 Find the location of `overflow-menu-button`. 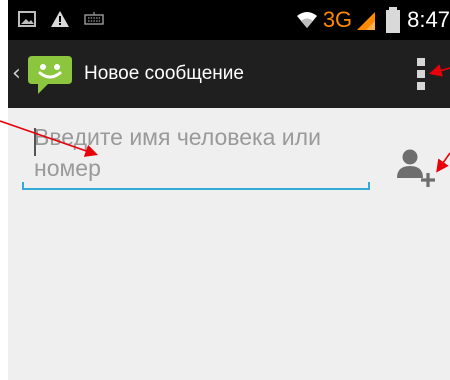

overflow-menu-button is located at coordinates (421, 74).